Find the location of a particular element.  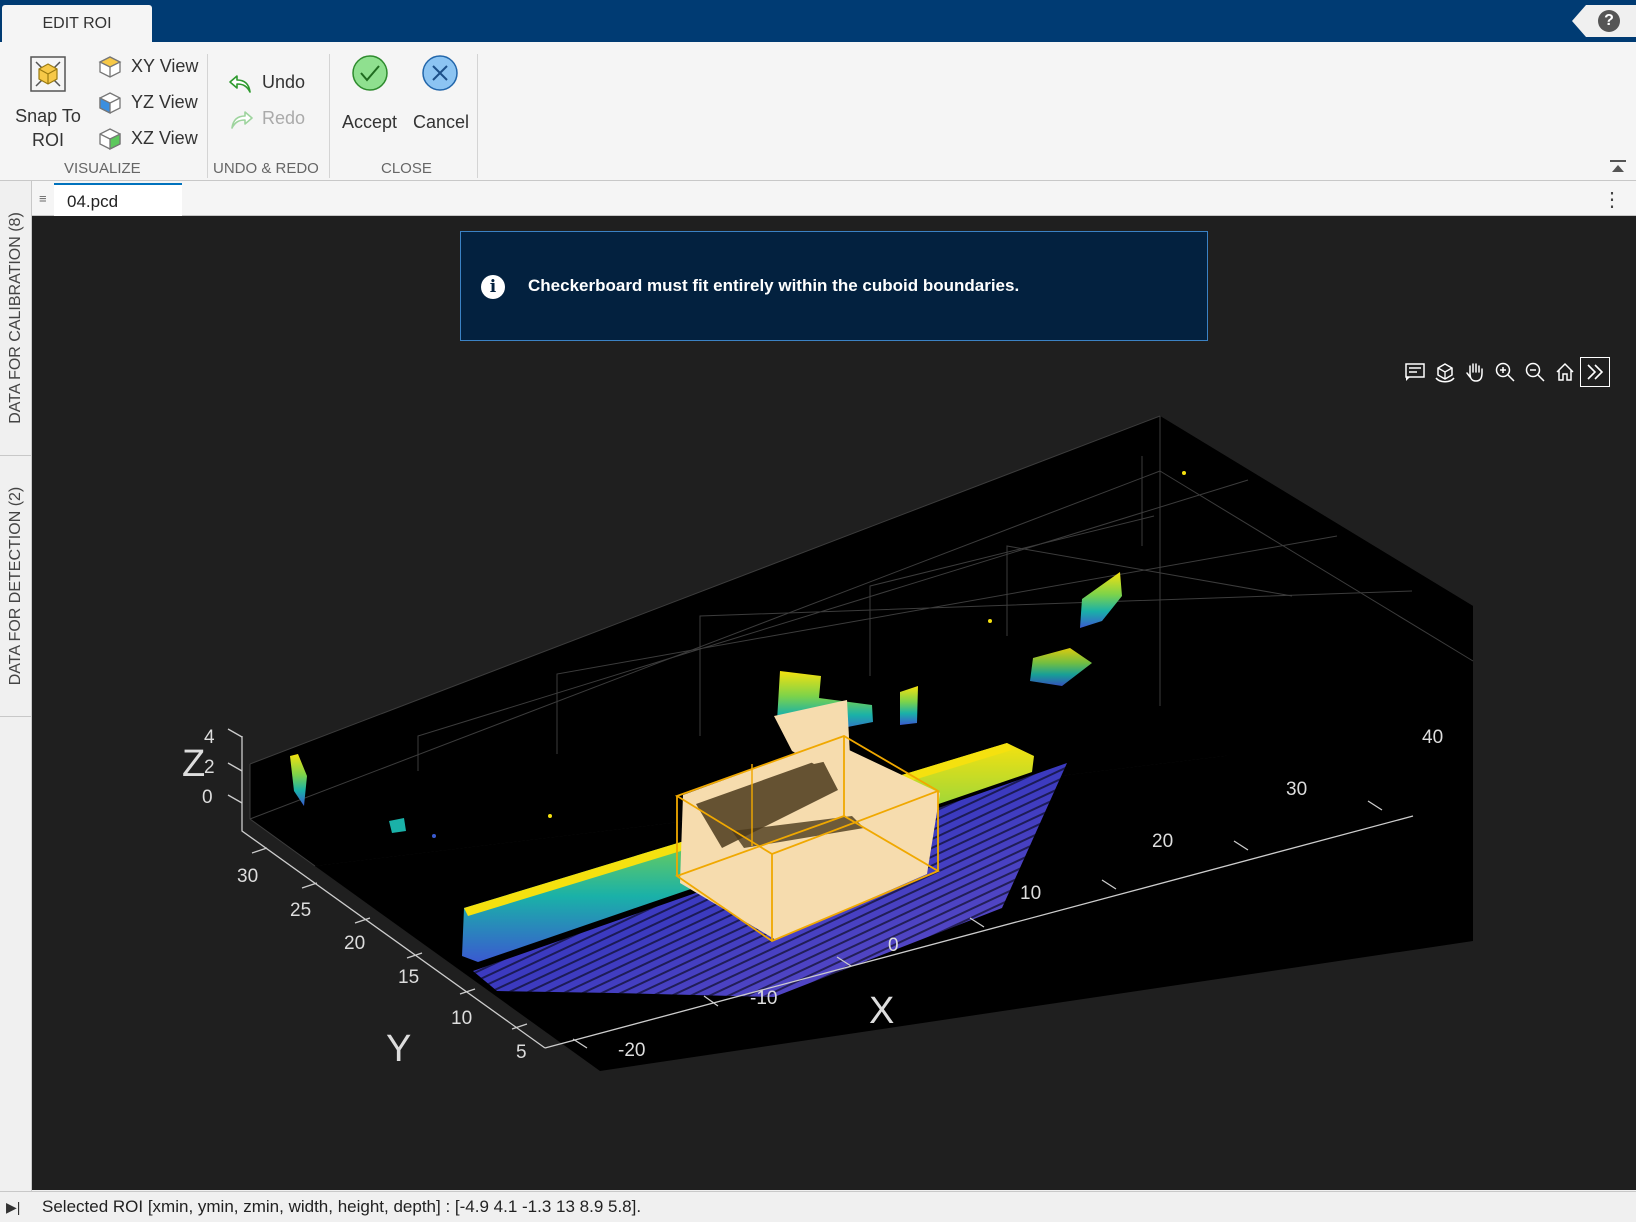

expand-icon is located at coordinates (1595, 372).